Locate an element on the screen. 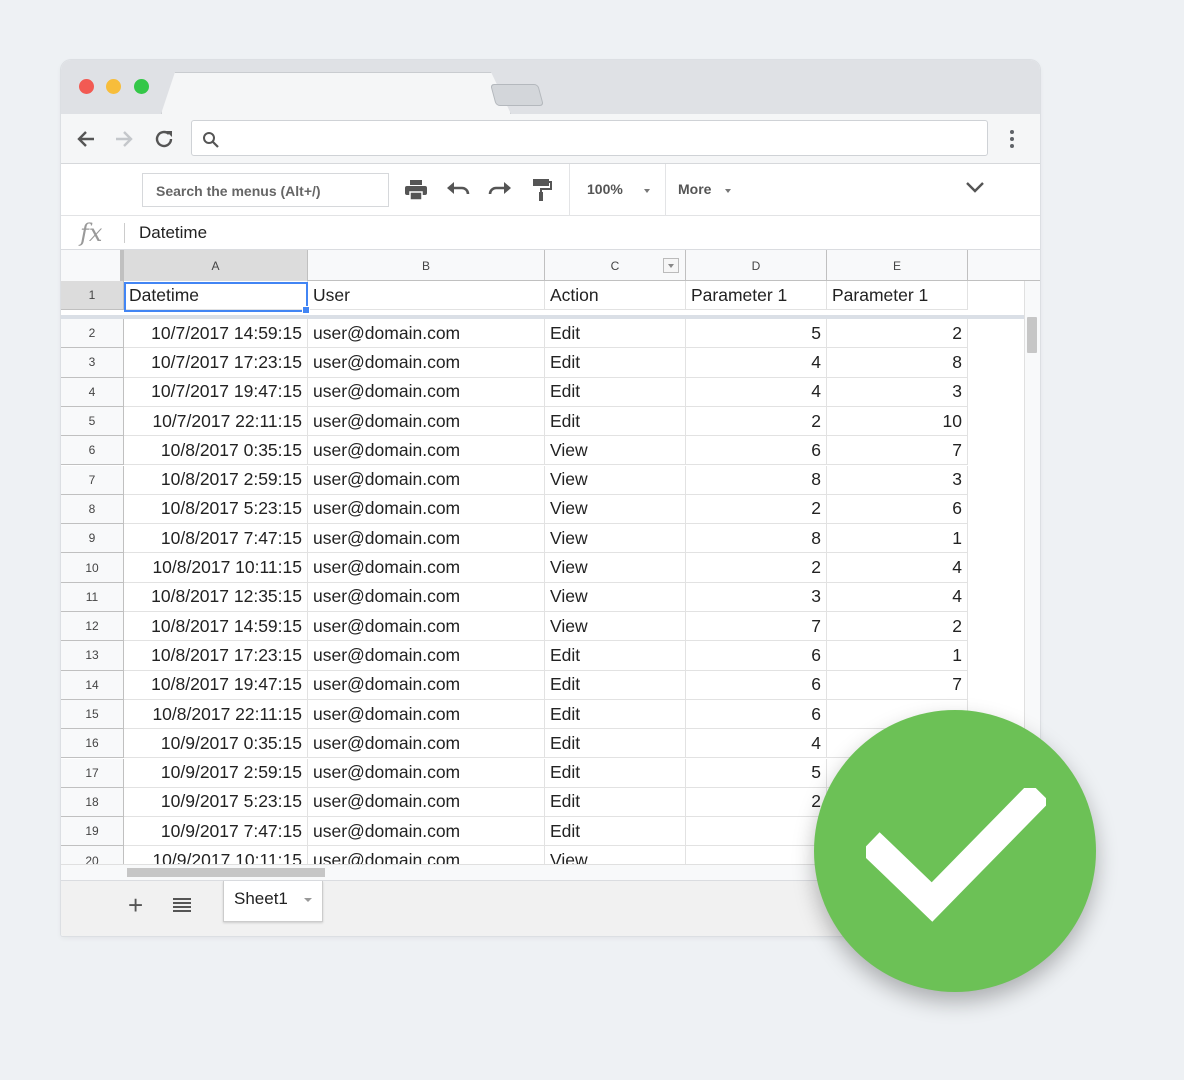 The width and height of the screenshot is (1184, 1080). row-header: 9 is located at coordinates (92, 539).